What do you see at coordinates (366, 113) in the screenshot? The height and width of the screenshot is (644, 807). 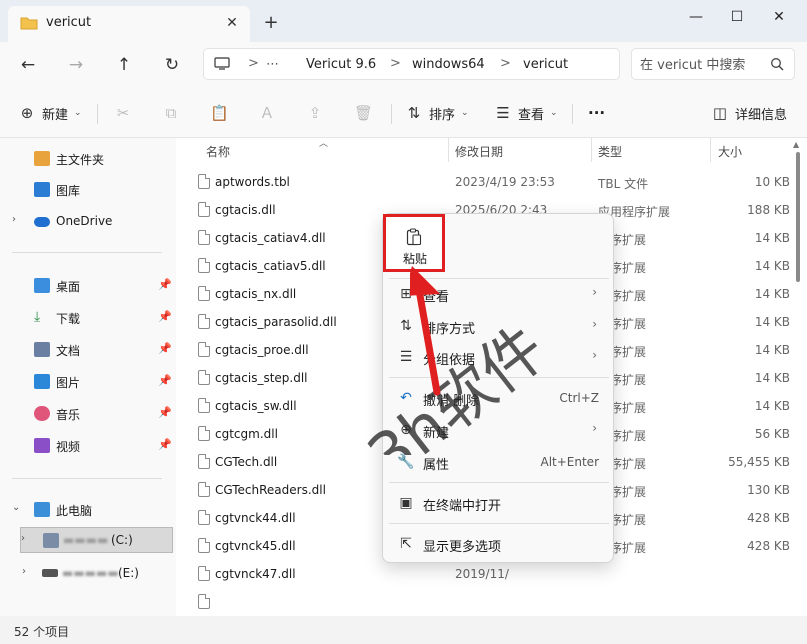 I see `delete-button: 🗑` at bounding box center [366, 113].